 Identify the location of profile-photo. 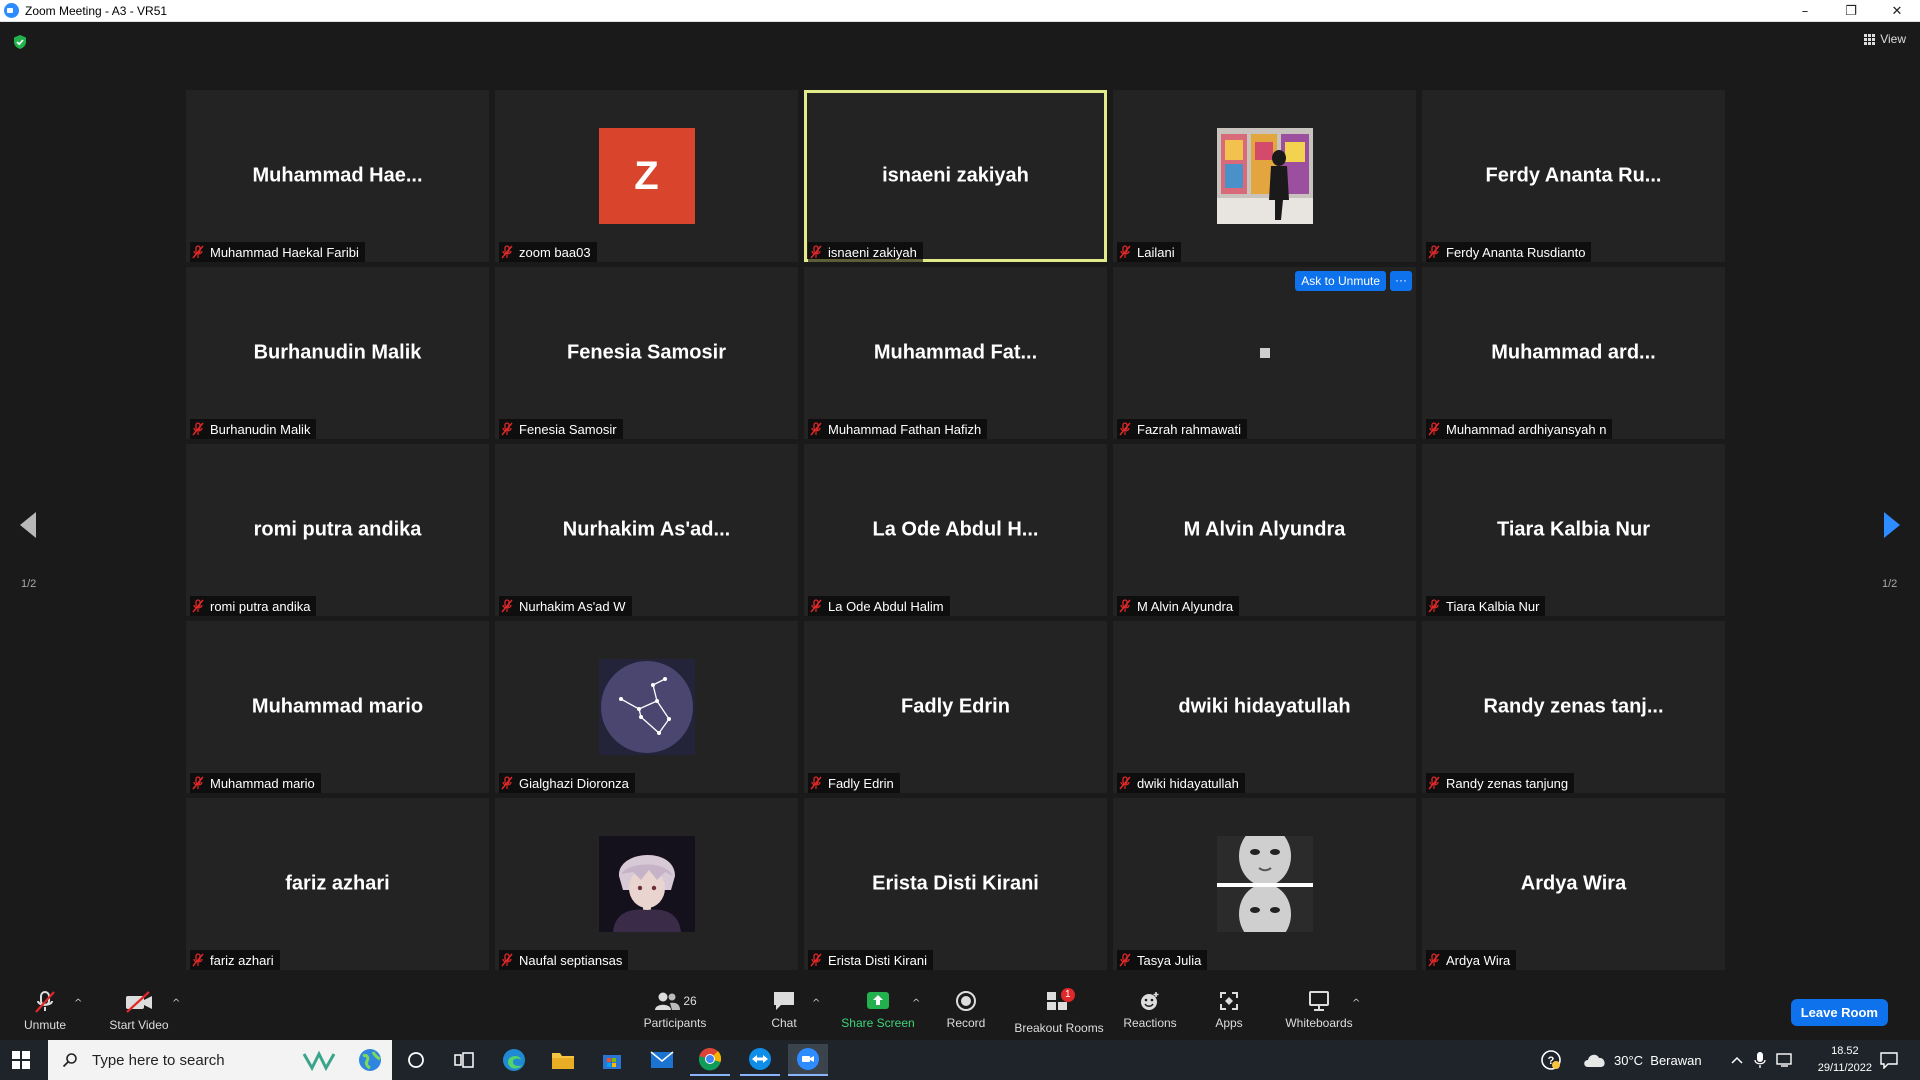
(646, 884).